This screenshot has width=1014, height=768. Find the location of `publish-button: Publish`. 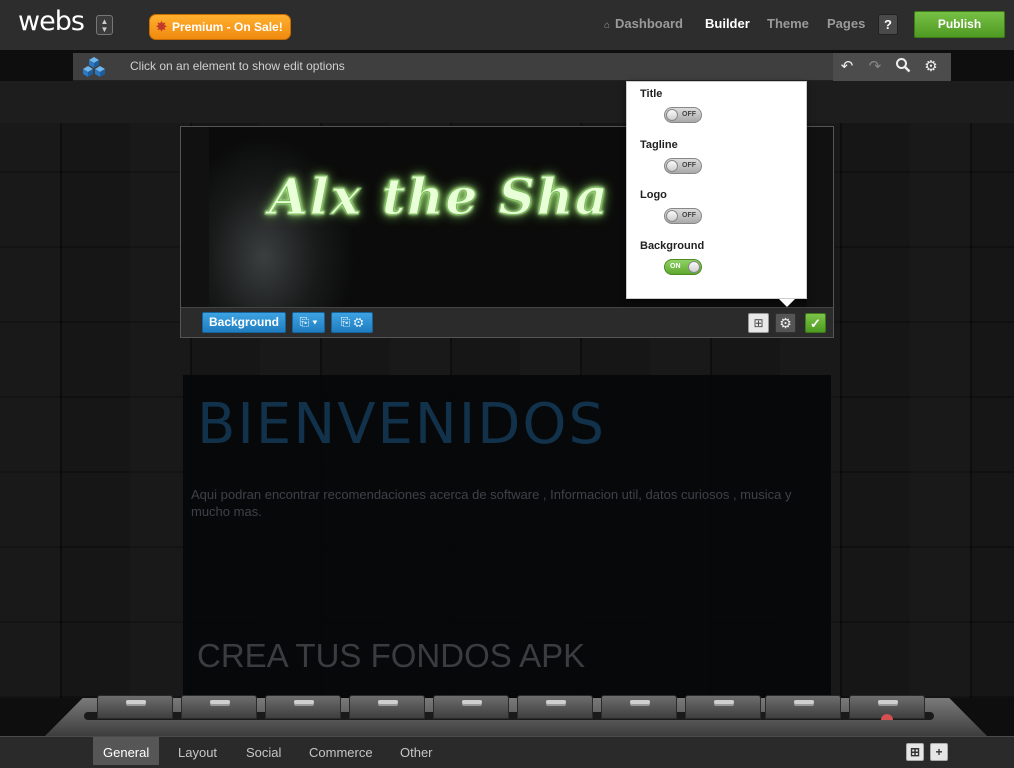

publish-button: Publish is located at coordinates (959, 24).